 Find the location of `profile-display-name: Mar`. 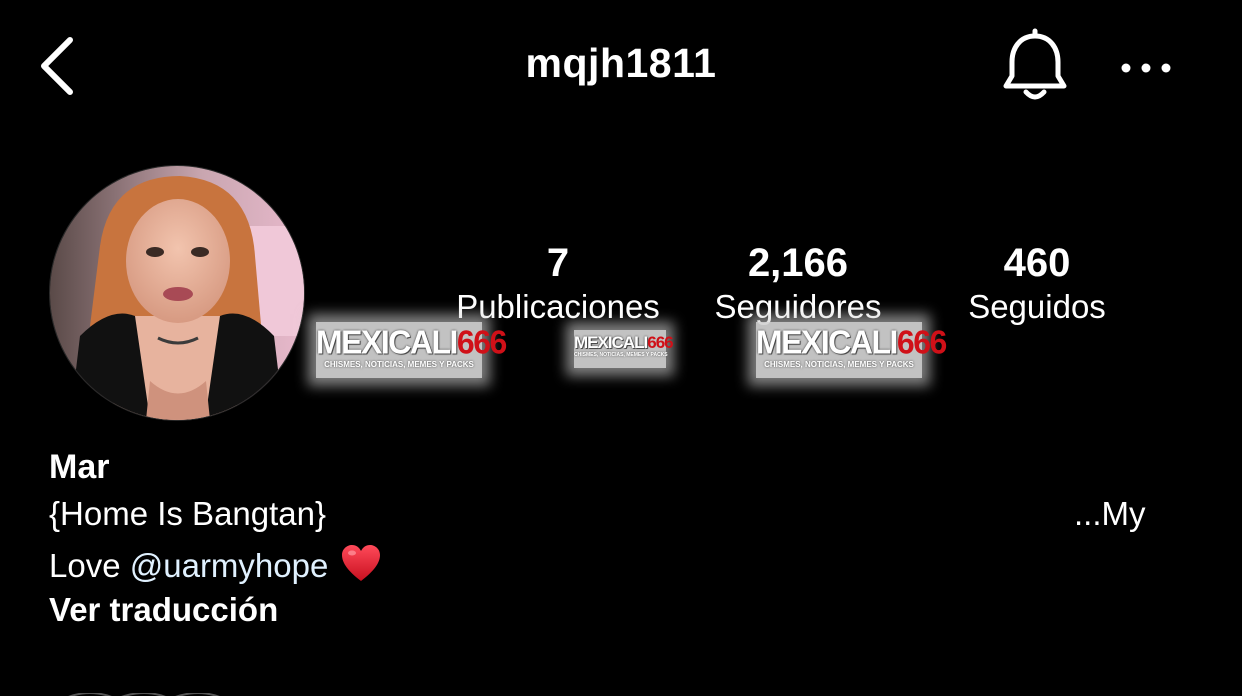

profile-display-name: Mar is located at coordinates (79, 467).